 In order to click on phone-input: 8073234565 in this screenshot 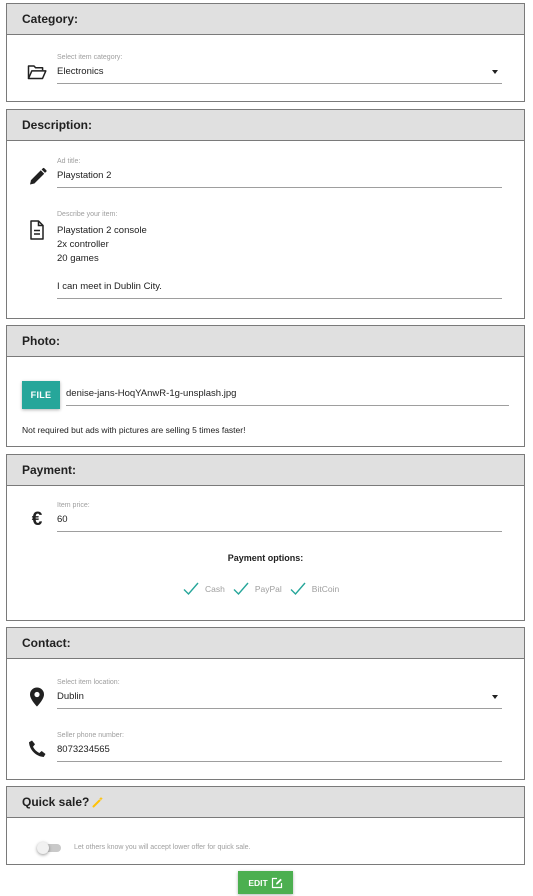, I will do `click(279, 751)`.